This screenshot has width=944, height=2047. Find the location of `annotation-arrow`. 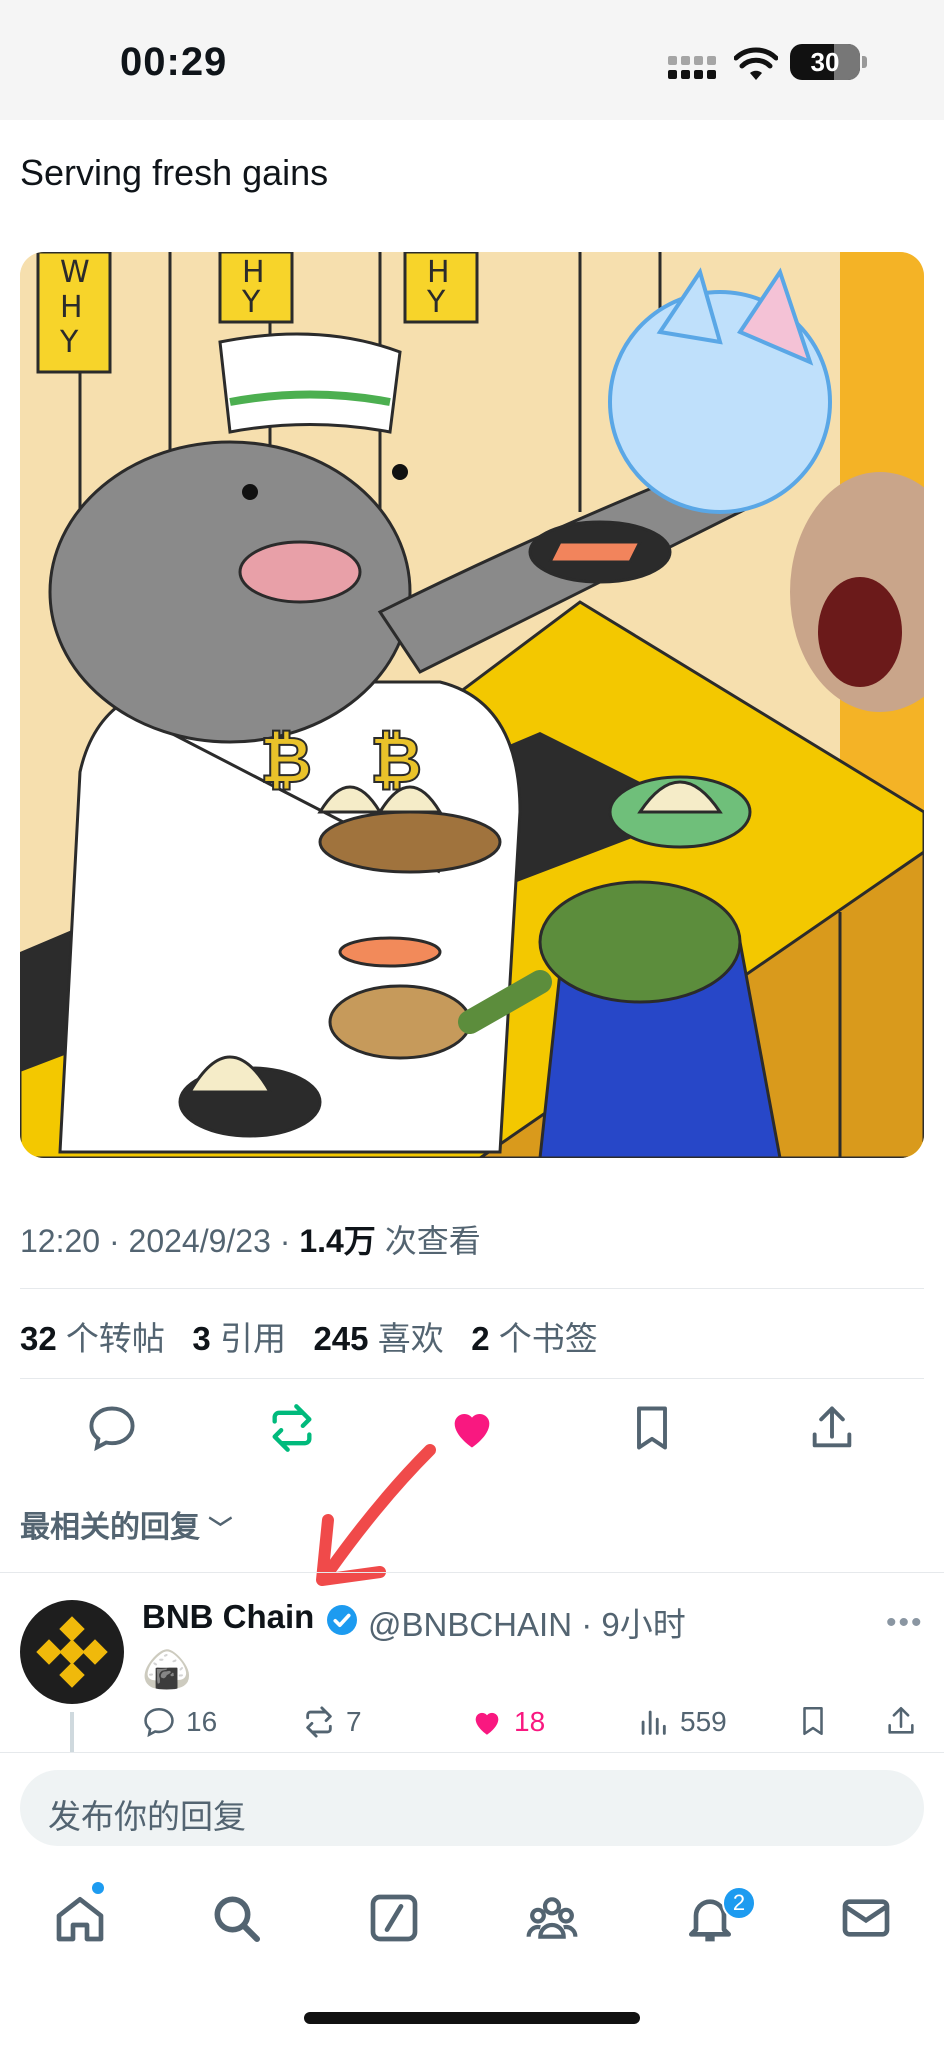

annotation-arrow is located at coordinates (376, 1515).